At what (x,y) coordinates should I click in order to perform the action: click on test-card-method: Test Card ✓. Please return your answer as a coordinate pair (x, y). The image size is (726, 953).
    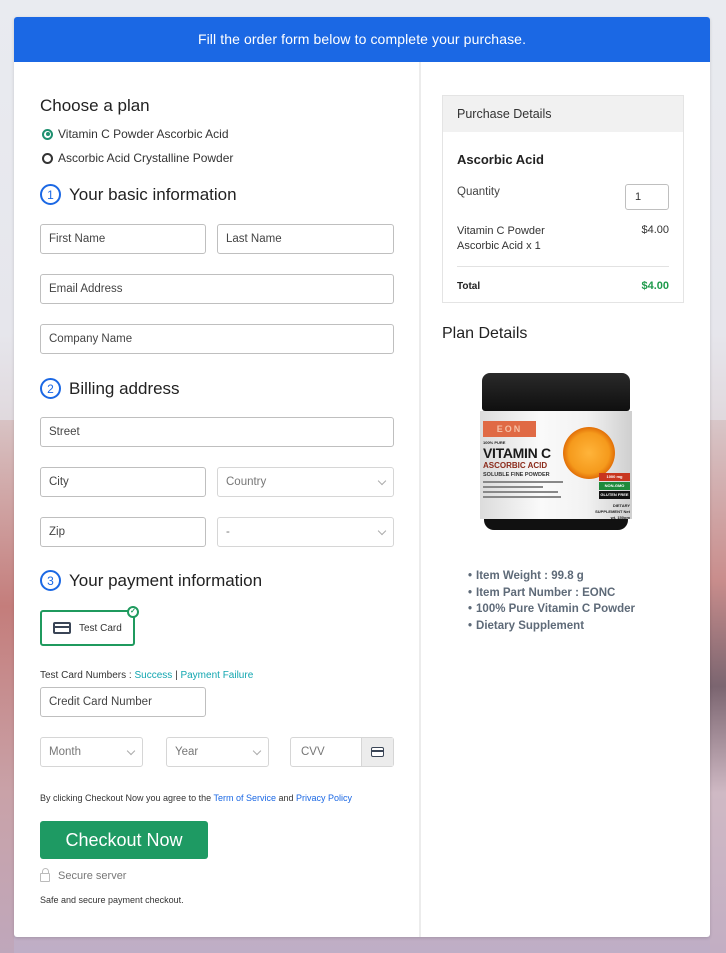
    Looking at the image, I should click on (89, 626).